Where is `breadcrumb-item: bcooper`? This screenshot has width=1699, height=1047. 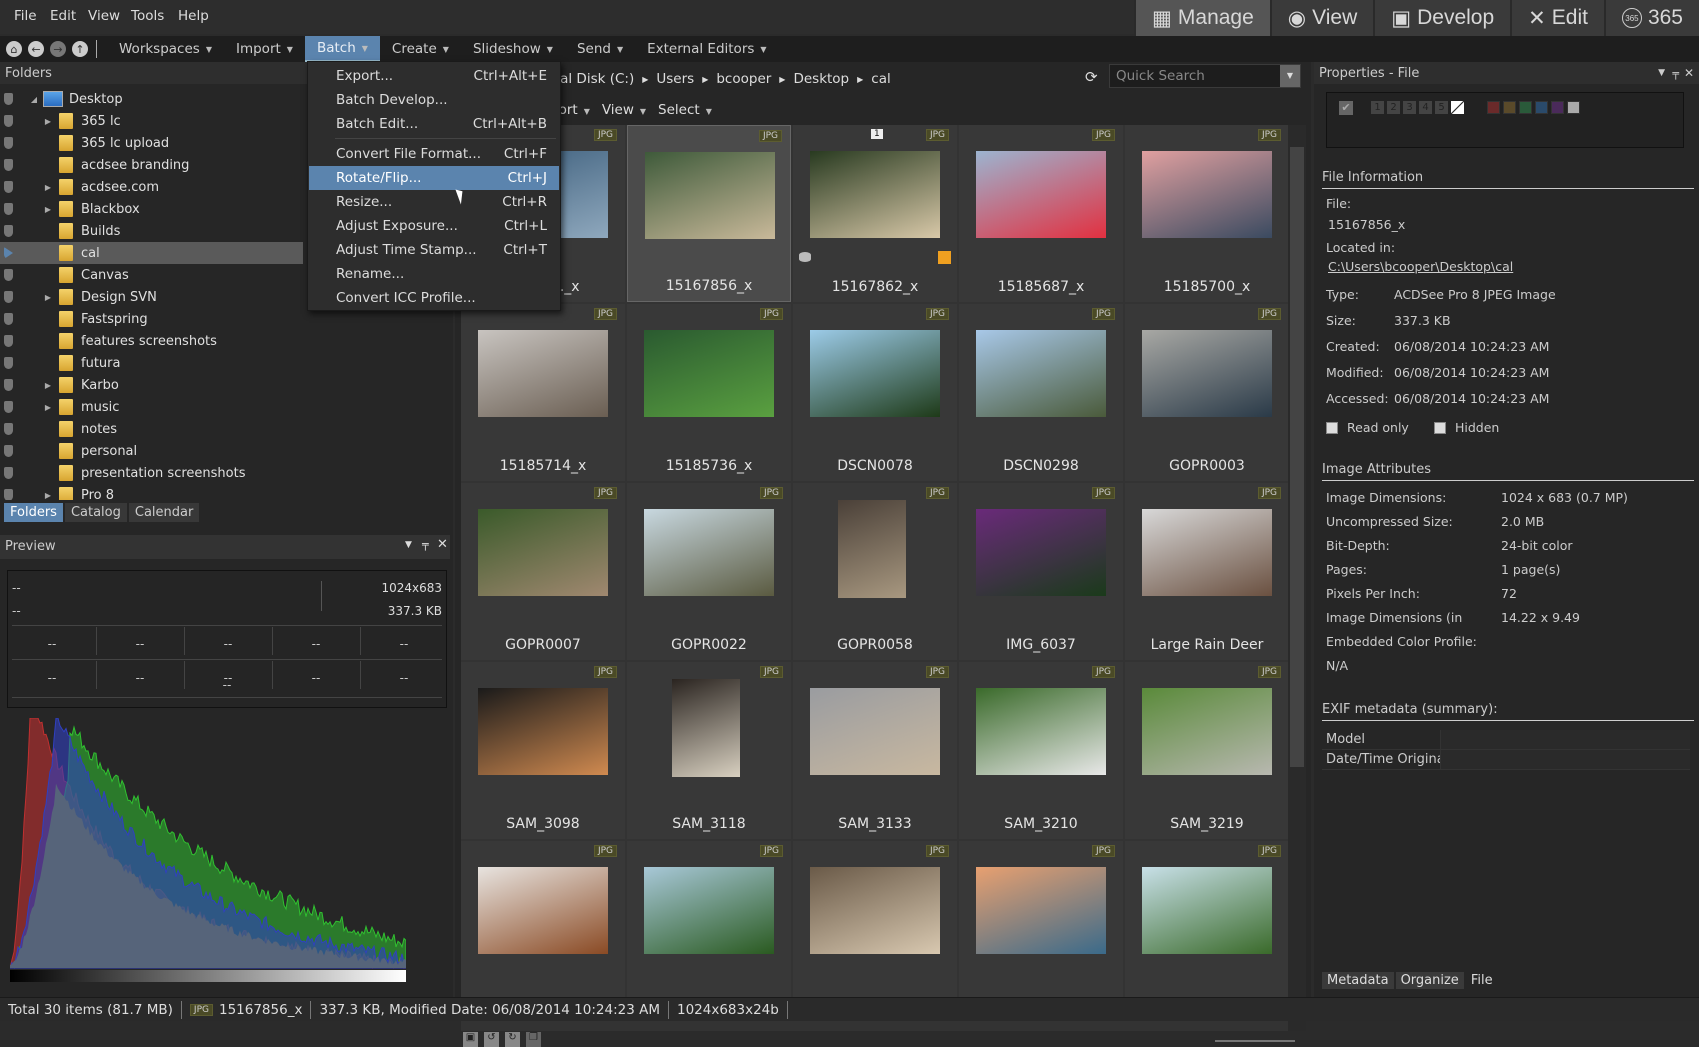 breadcrumb-item: bcooper is located at coordinates (743, 79).